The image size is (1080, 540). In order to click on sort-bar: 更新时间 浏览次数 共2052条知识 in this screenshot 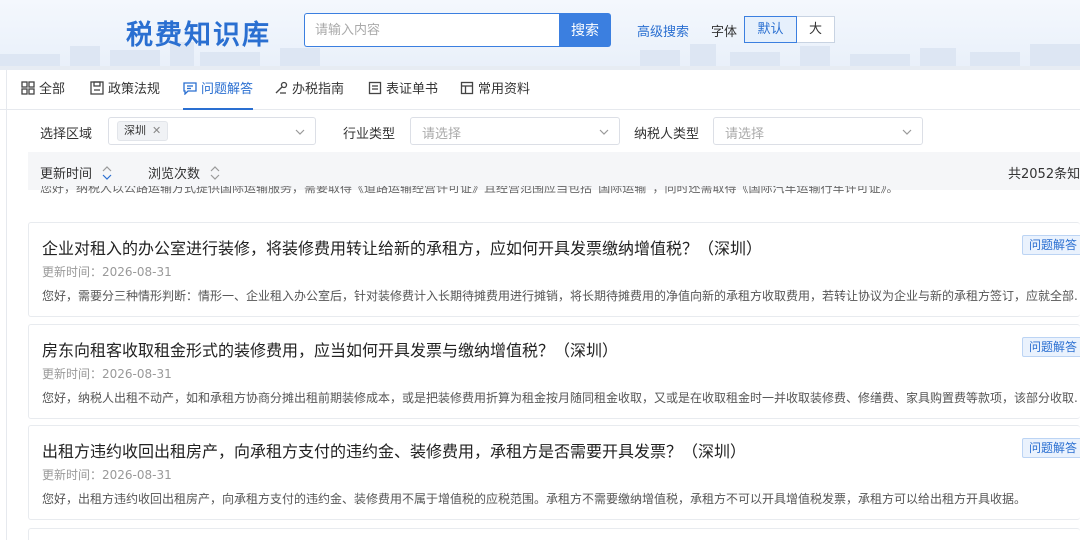, I will do `click(554, 171)`.